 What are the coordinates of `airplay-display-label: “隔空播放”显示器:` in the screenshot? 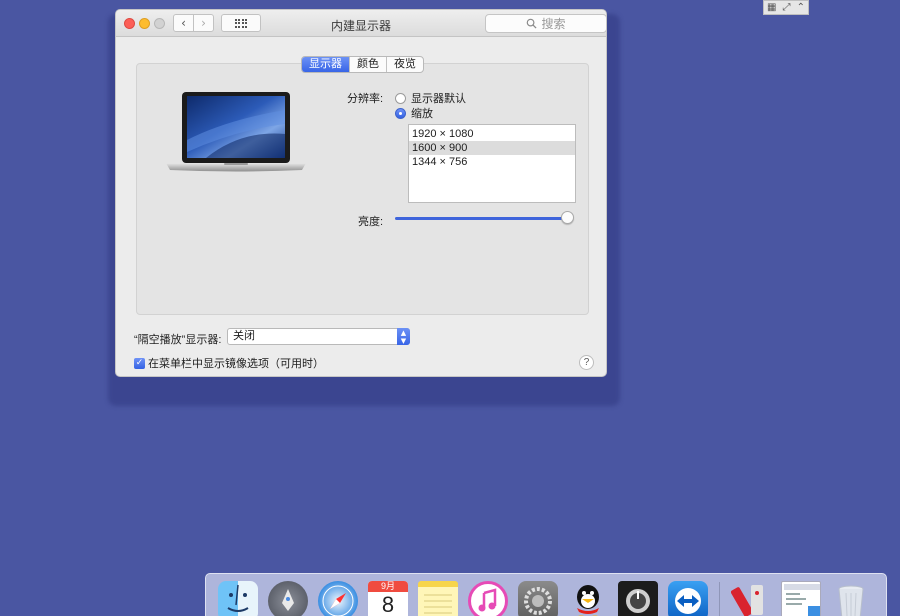 It's located at (178, 340).